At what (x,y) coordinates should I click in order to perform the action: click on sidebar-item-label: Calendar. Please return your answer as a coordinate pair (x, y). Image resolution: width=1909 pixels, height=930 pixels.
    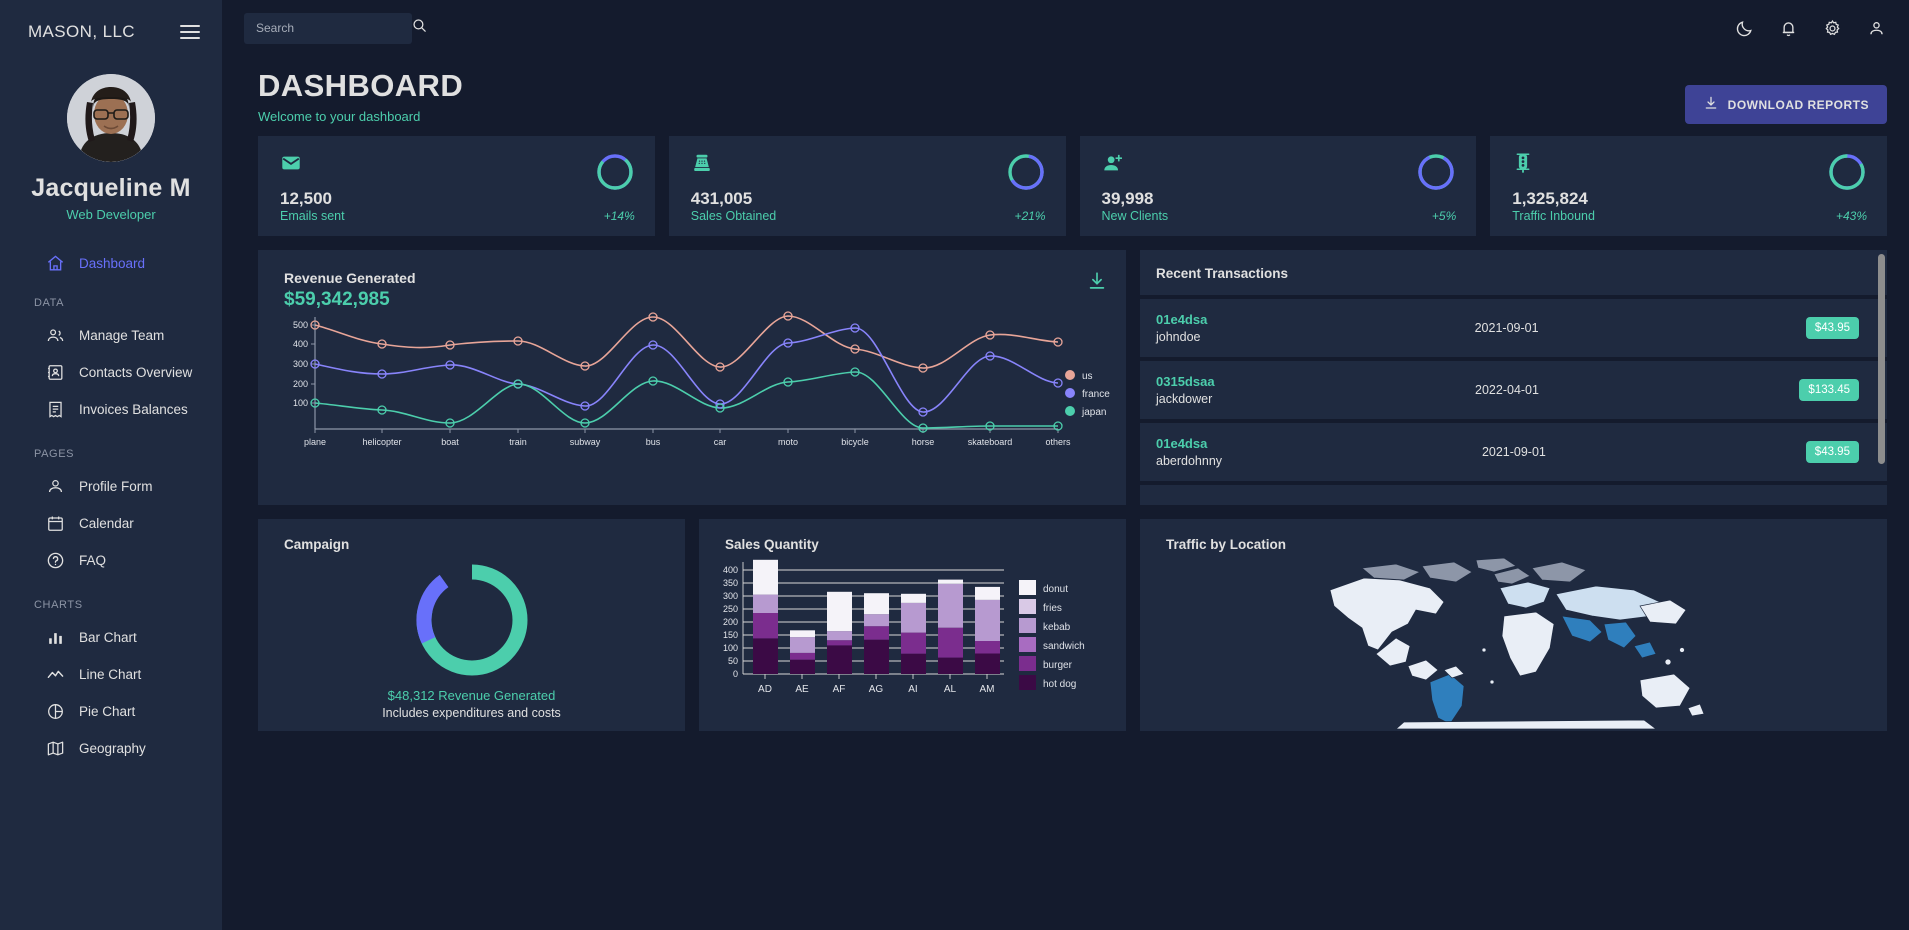
    Looking at the image, I should click on (106, 523).